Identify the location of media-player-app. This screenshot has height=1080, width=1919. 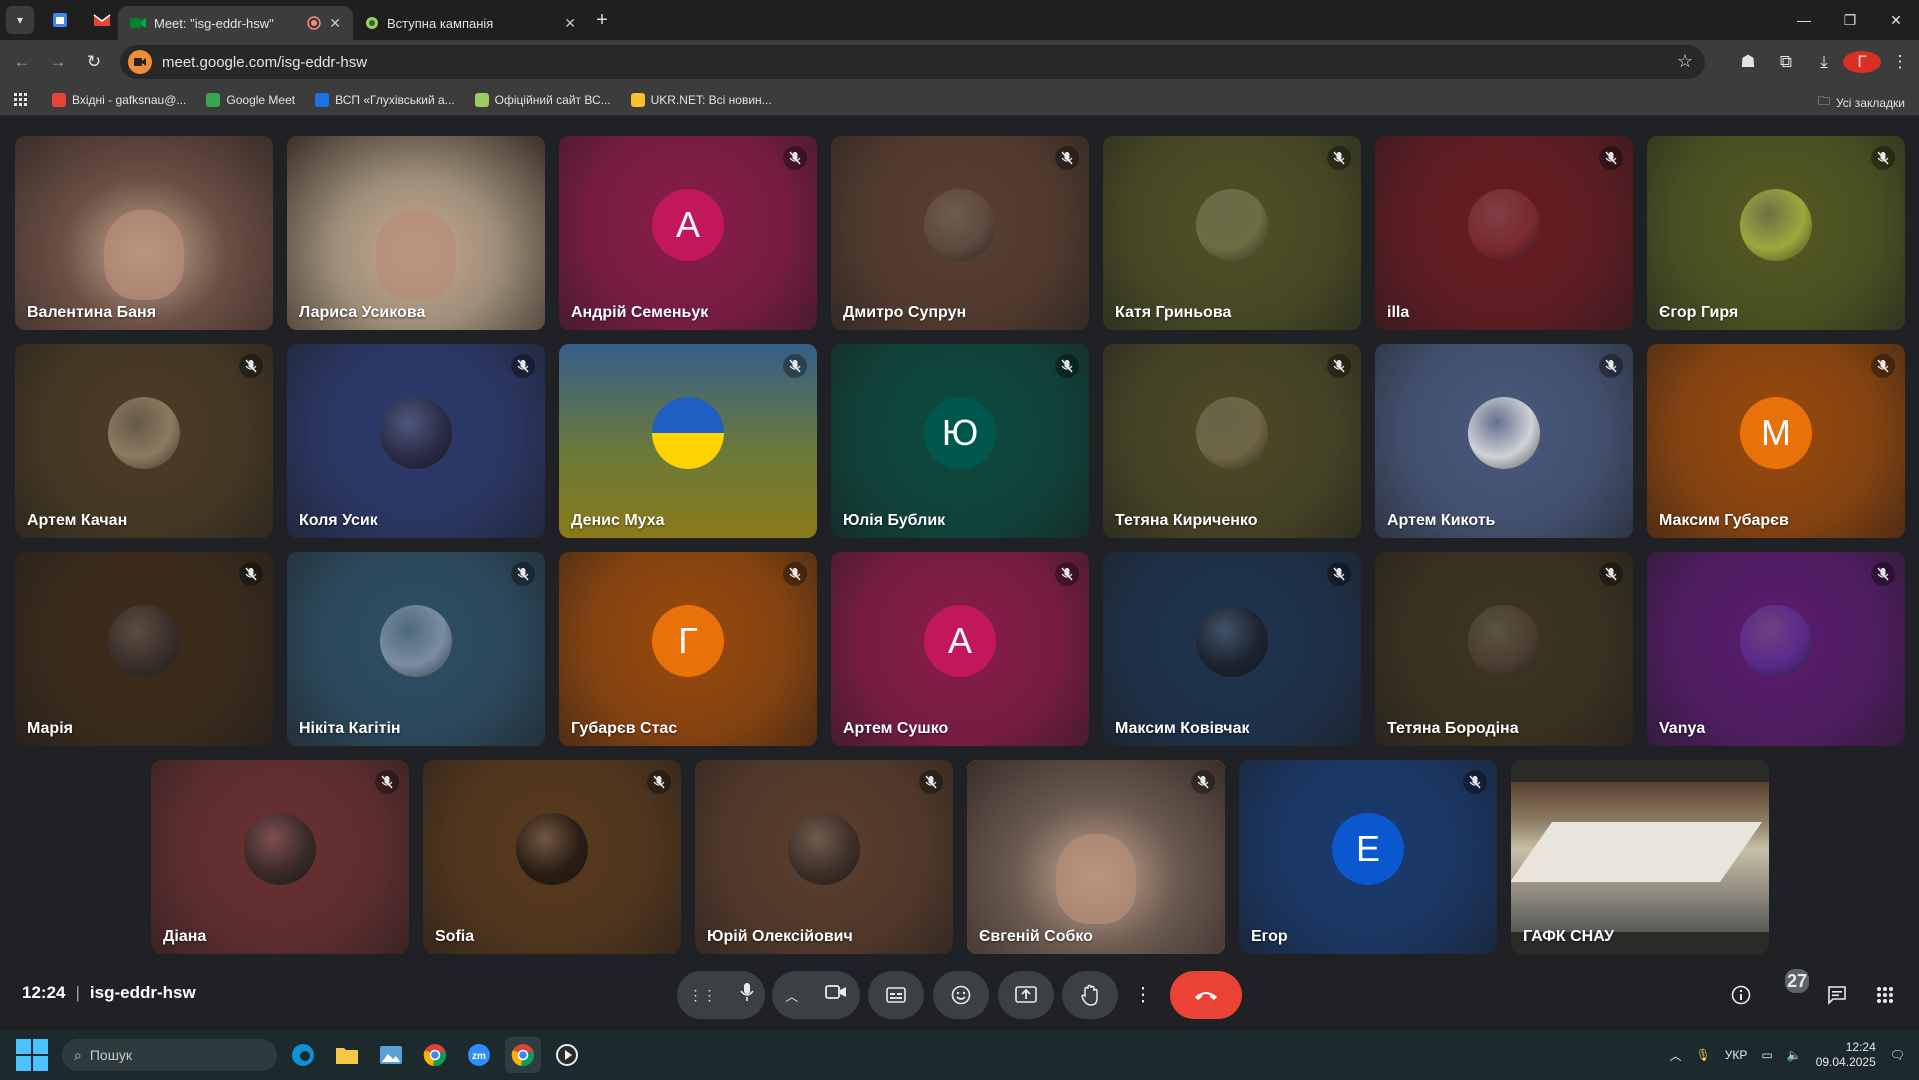
(567, 1055).